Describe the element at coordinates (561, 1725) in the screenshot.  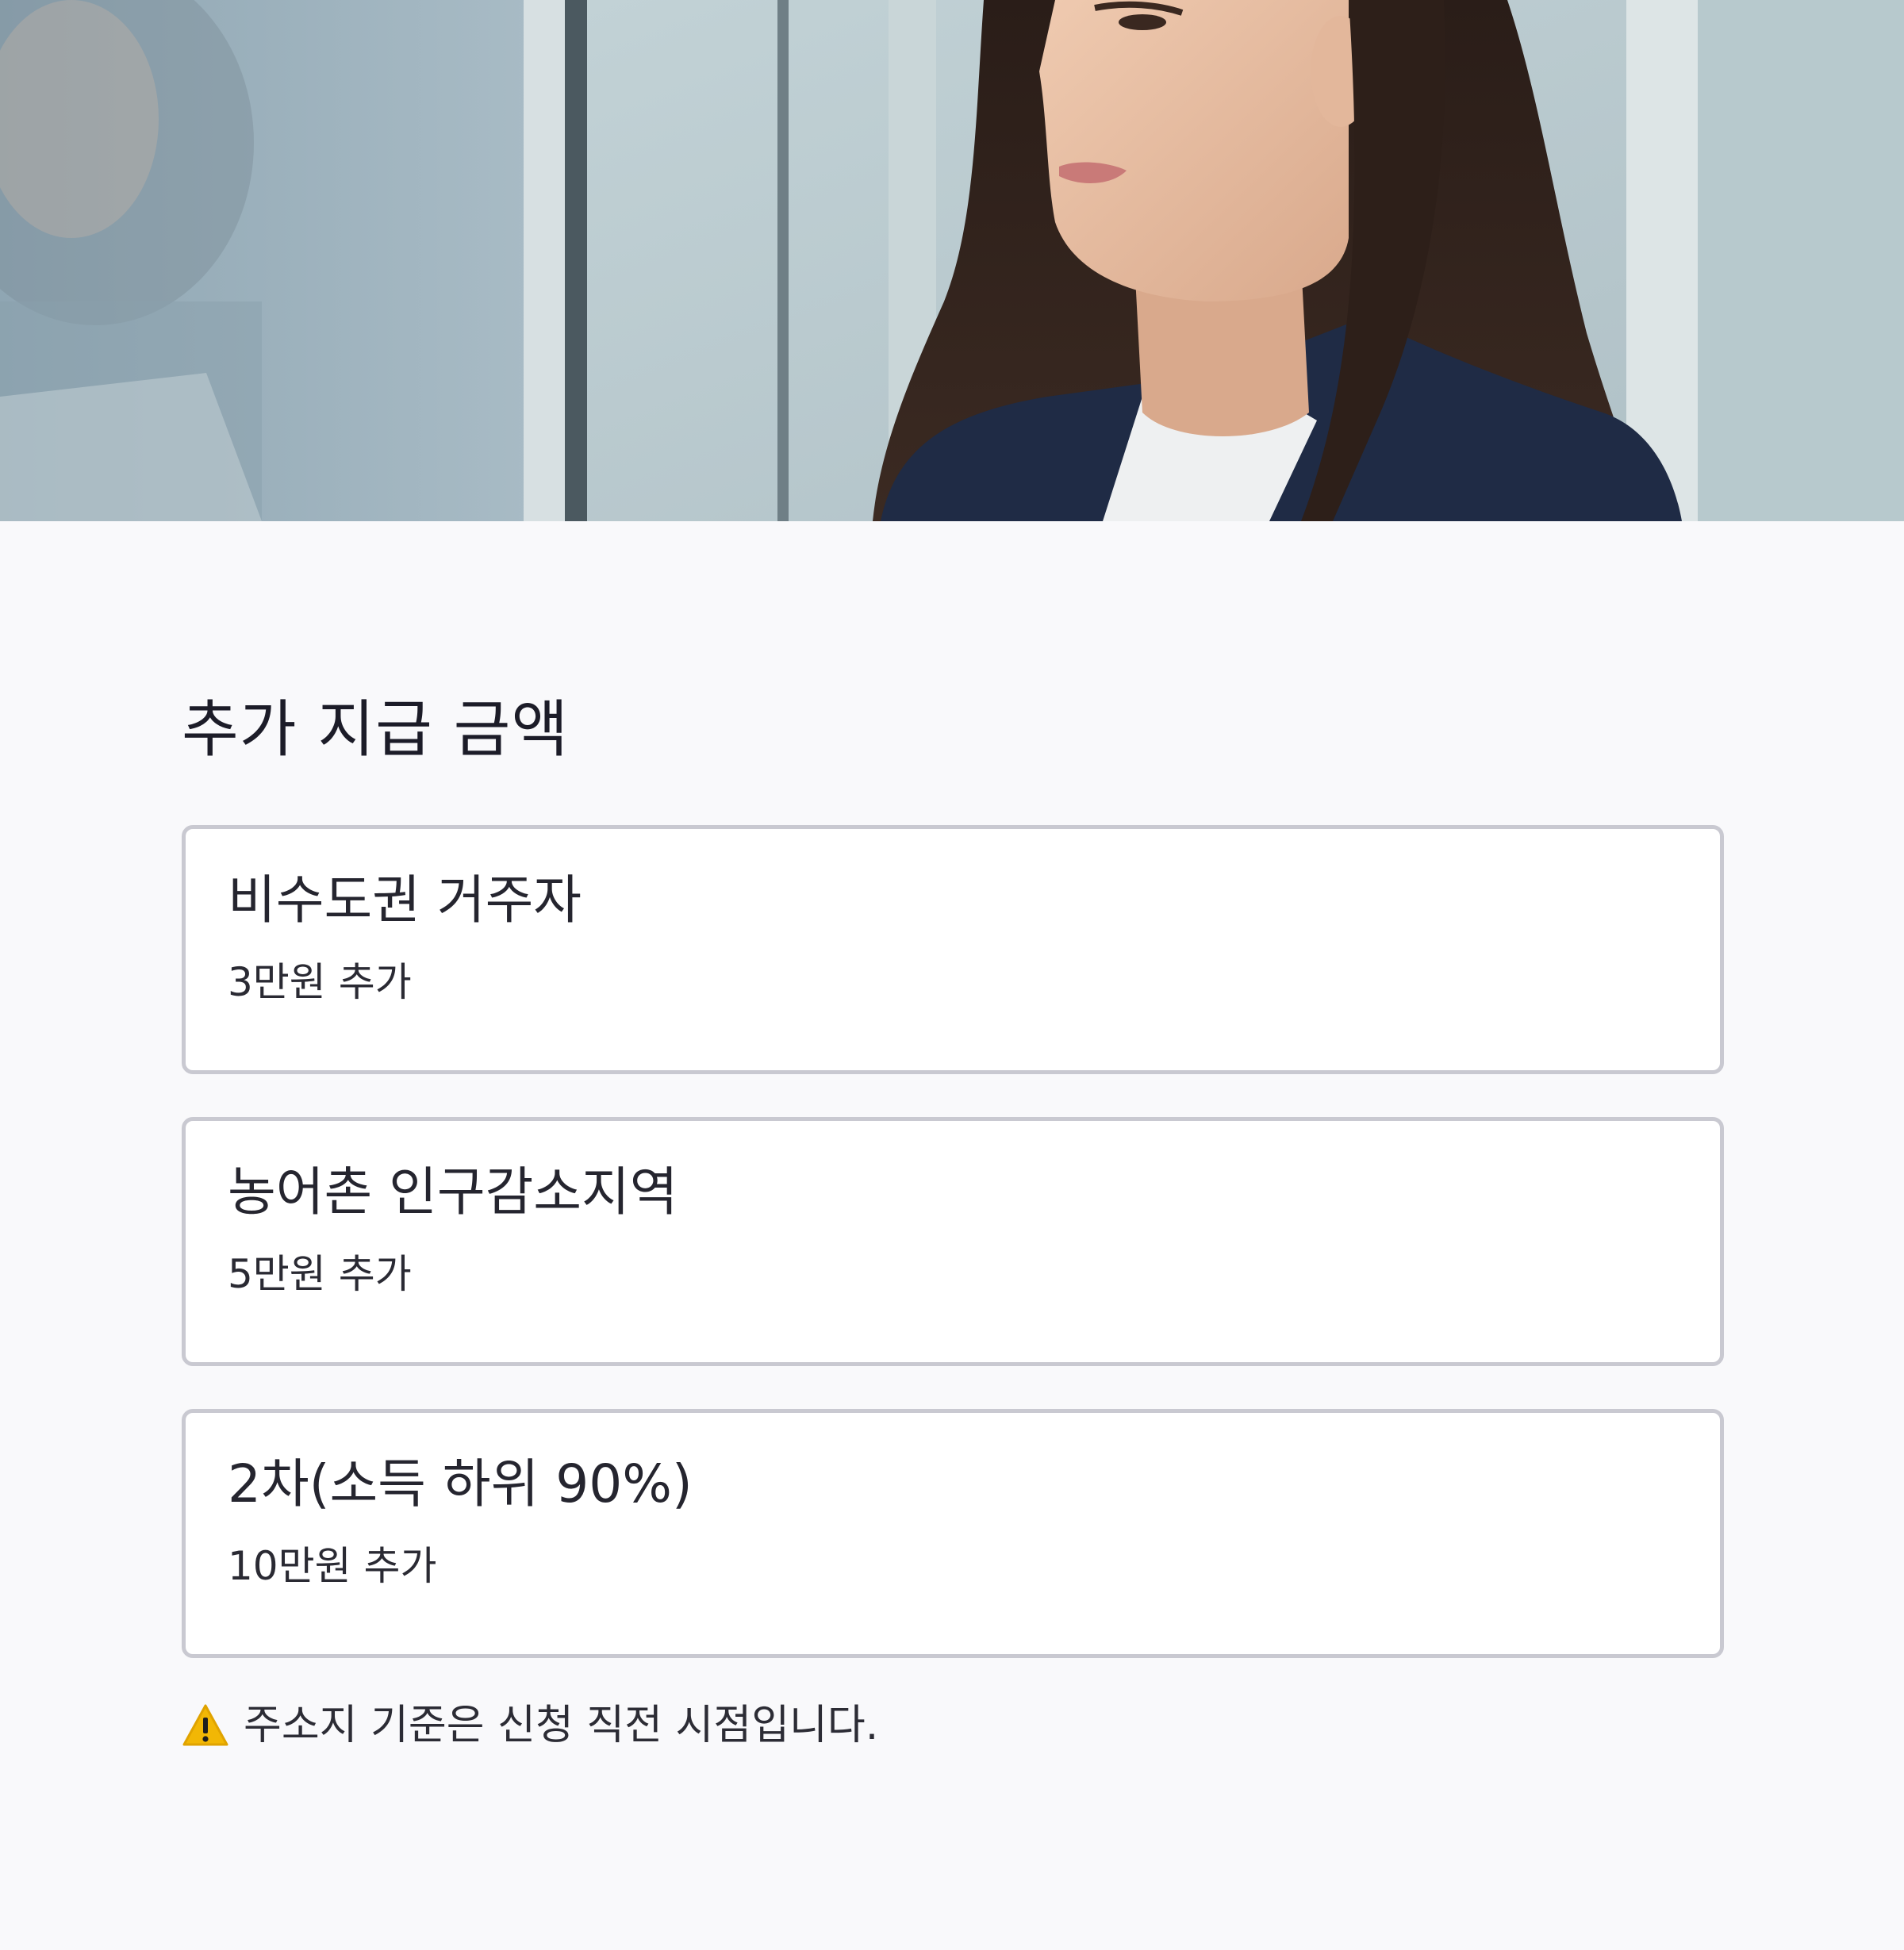
I see `notice-text: 주소지 기준은 신청 직전 시점입니다.` at that location.